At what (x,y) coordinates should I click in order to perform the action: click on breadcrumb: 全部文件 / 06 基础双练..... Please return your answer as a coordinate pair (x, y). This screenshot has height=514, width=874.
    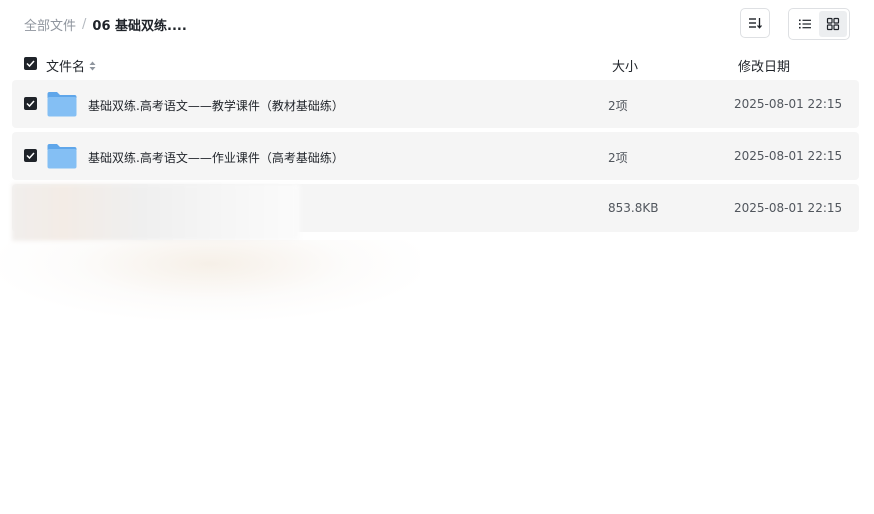
    Looking at the image, I should click on (105, 24).